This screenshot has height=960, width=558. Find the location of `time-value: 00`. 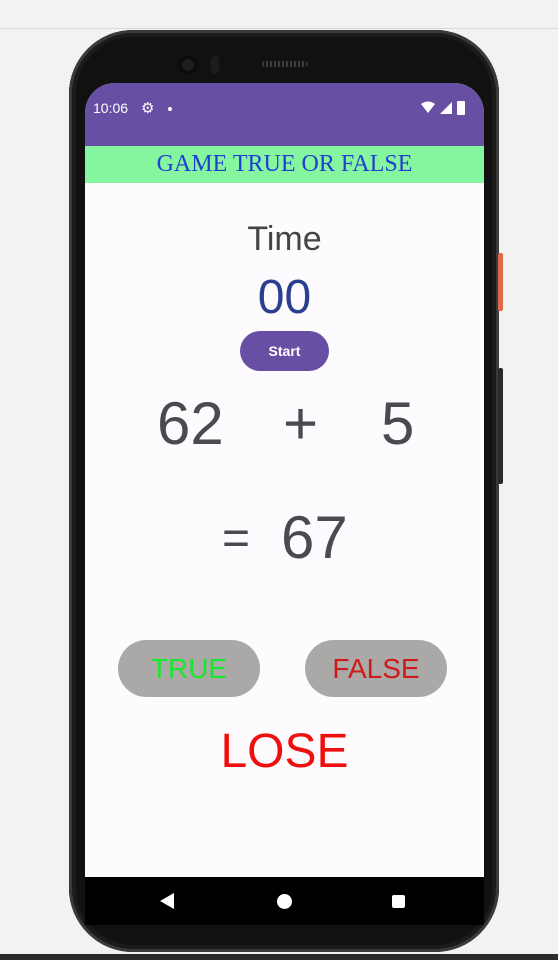

time-value: 00 is located at coordinates (284, 297).